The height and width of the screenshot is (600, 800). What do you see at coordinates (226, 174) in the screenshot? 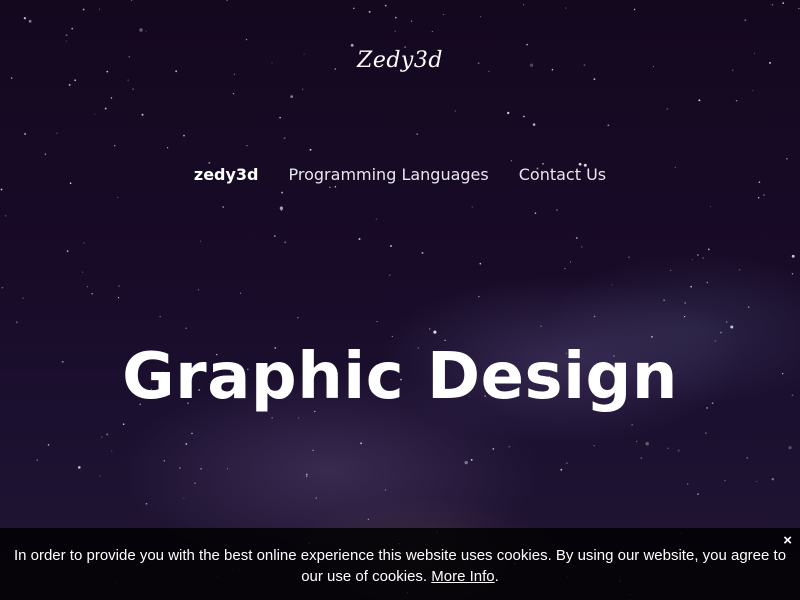
I see `nav-item-zedy3d: zedy3d` at bounding box center [226, 174].